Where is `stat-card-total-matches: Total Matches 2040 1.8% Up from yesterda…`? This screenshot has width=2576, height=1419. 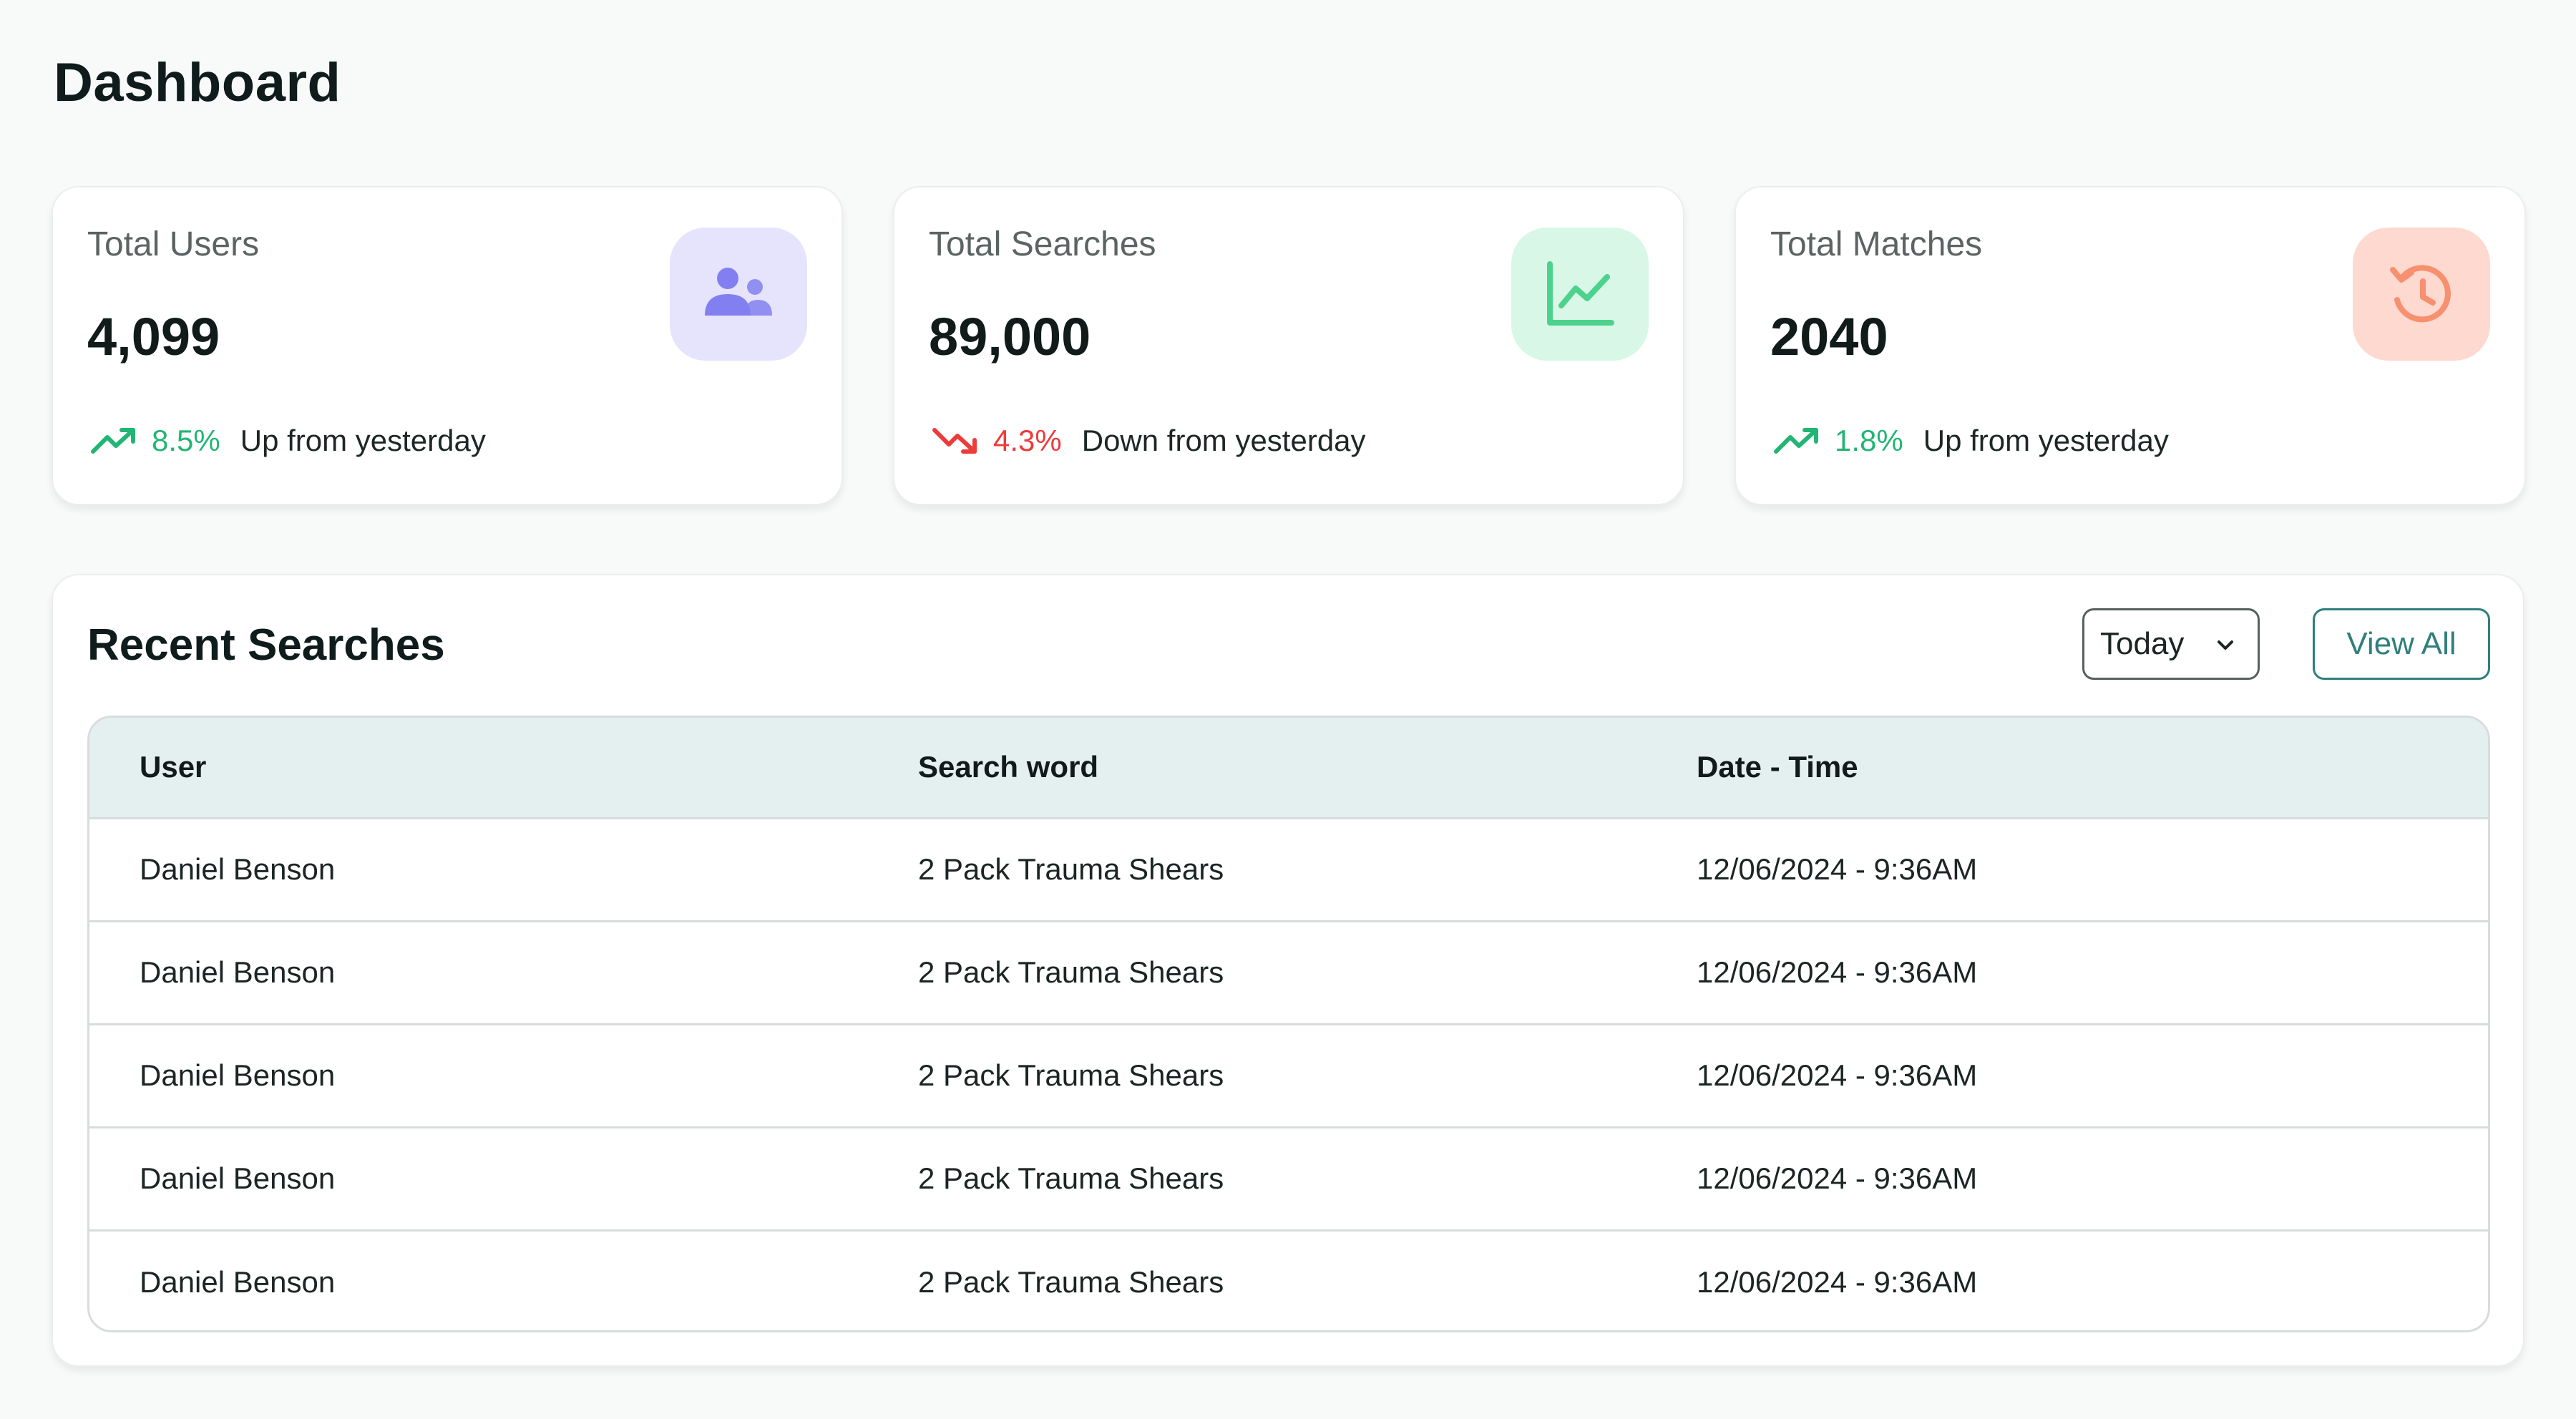
stat-card-total-matches: Total Matches 2040 1.8% Up from yesterda… is located at coordinates (2130, 345).